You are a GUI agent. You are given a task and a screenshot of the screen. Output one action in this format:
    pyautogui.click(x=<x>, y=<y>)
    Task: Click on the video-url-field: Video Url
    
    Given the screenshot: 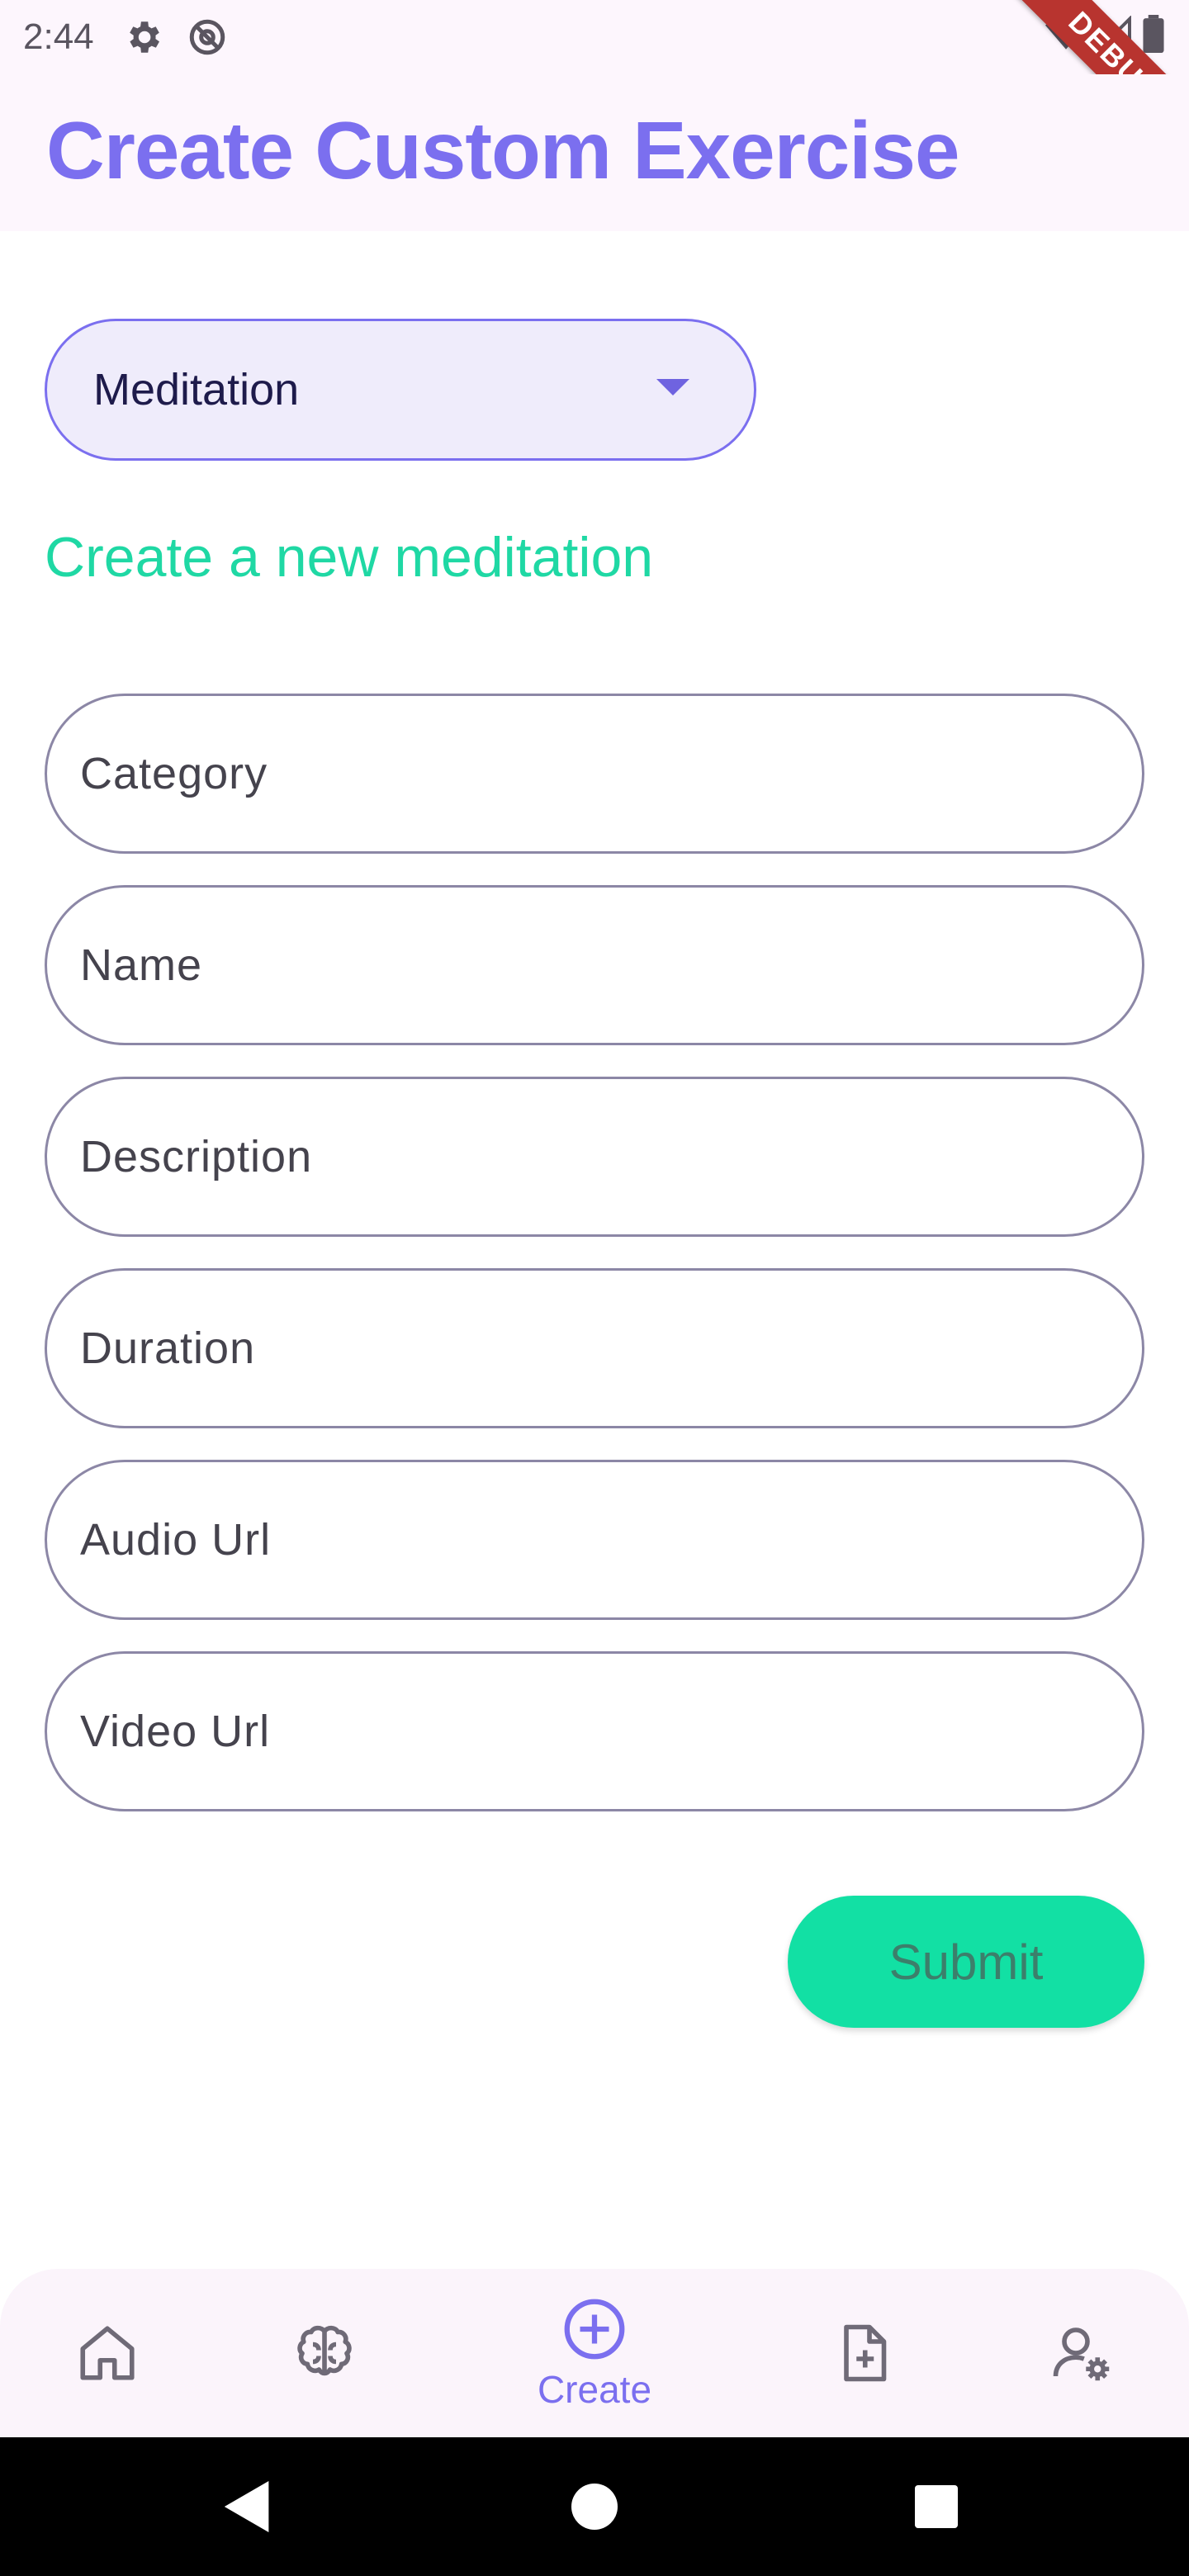 What is the action you would take?
    pyautogui.click(x=594, y=1731)
    